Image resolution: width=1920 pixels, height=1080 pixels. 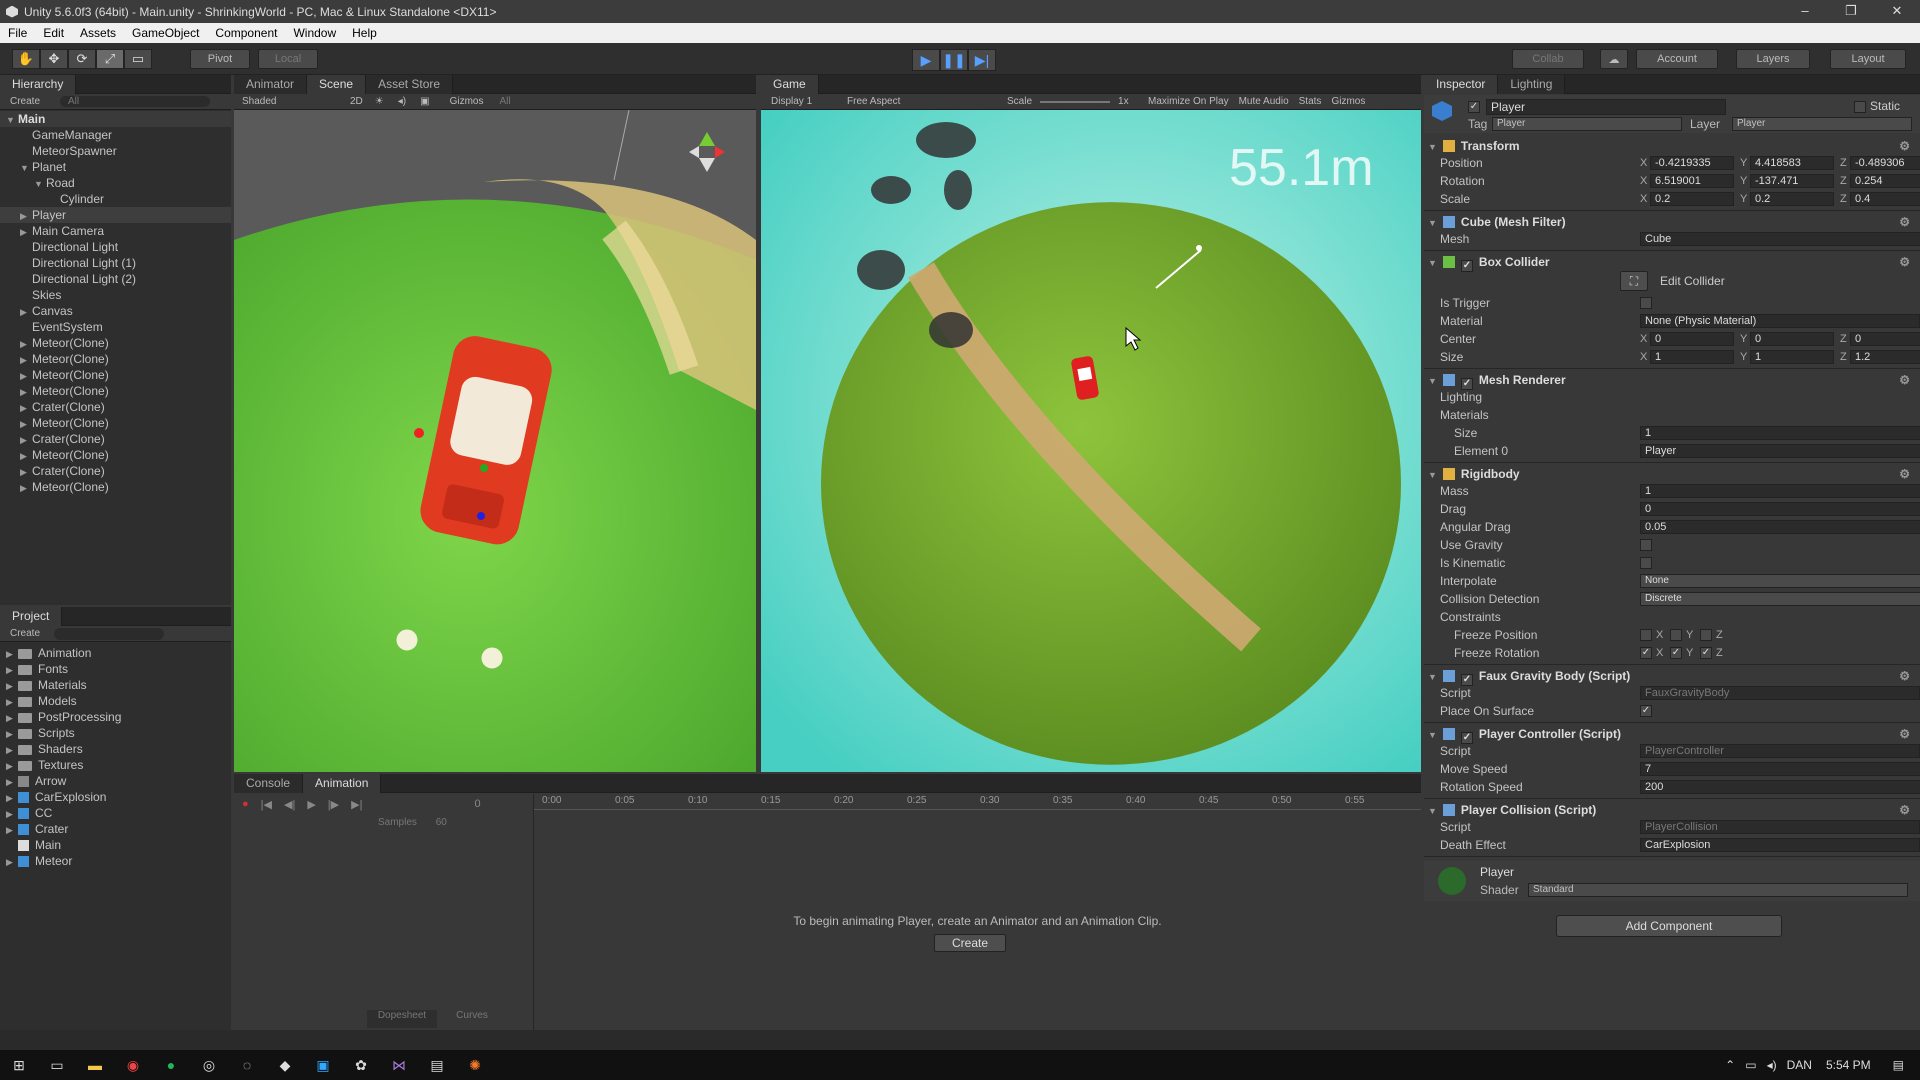 What do you see at coordinates (410, 84) in the screenshot?
I see `tab-asset-store: Asset Store` at bounding box center [410, 84].